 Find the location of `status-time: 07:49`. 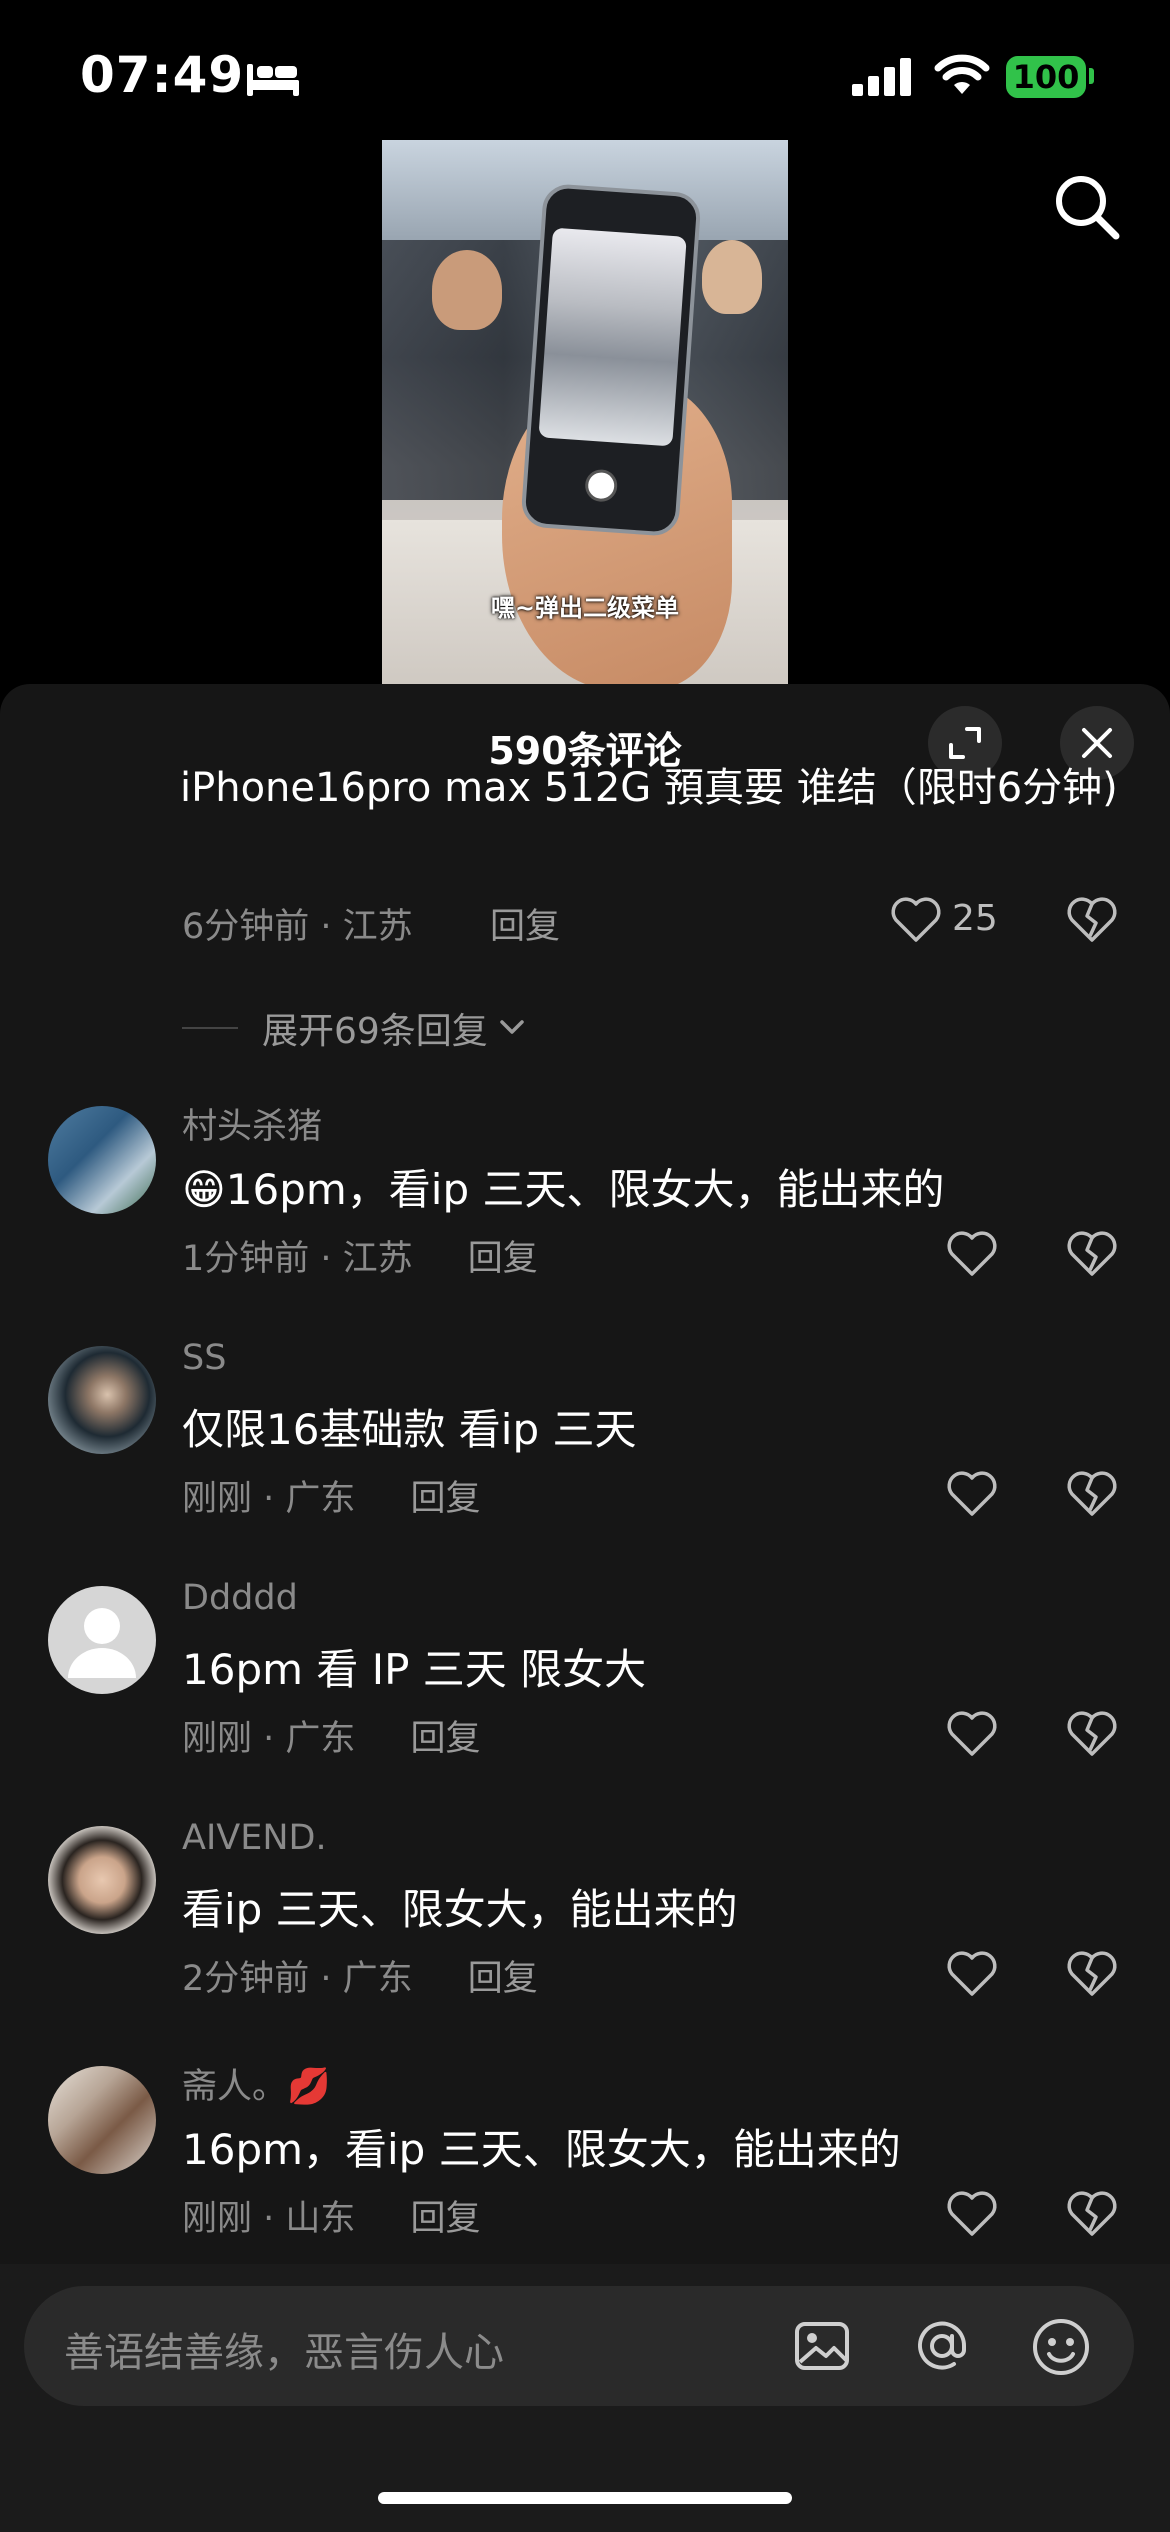

status-time: 07:49 is located at coordinates (162, 75).